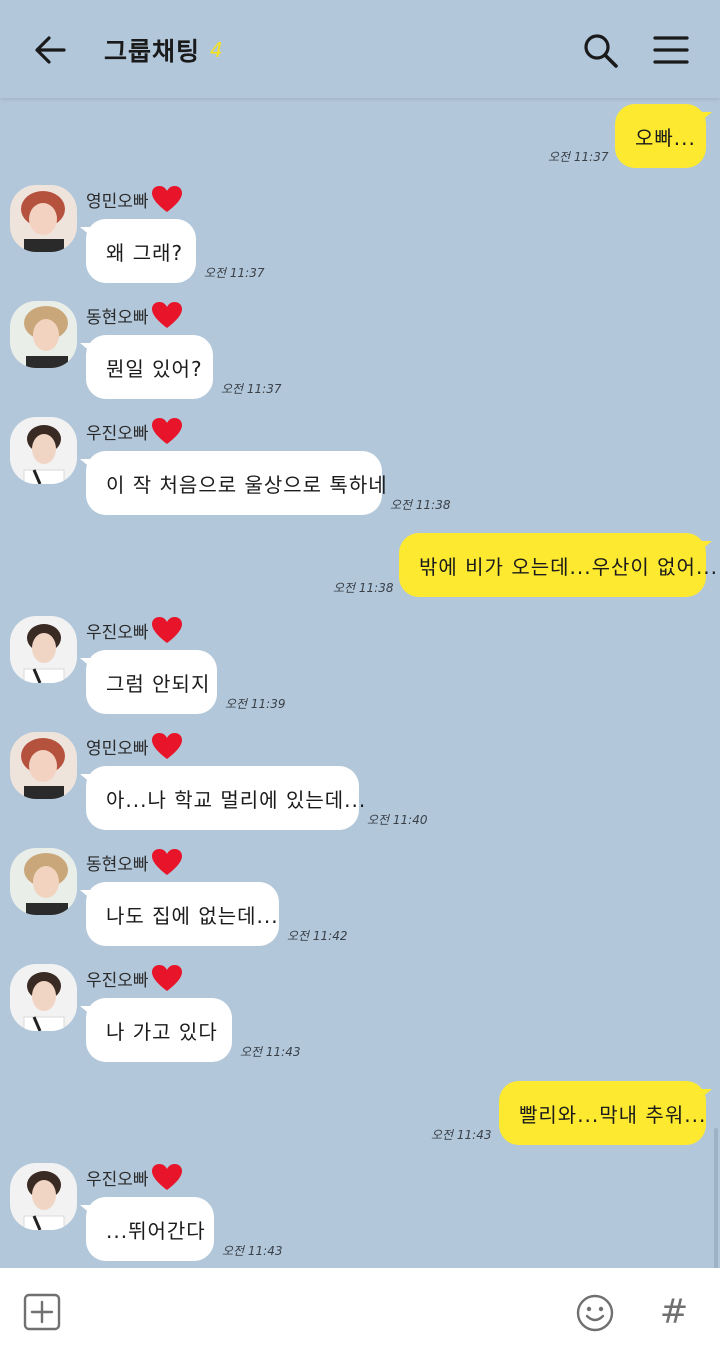 The height and width of the screenshot is (1354, 720). I want to click on input-bar: #, so click(360, 1311).